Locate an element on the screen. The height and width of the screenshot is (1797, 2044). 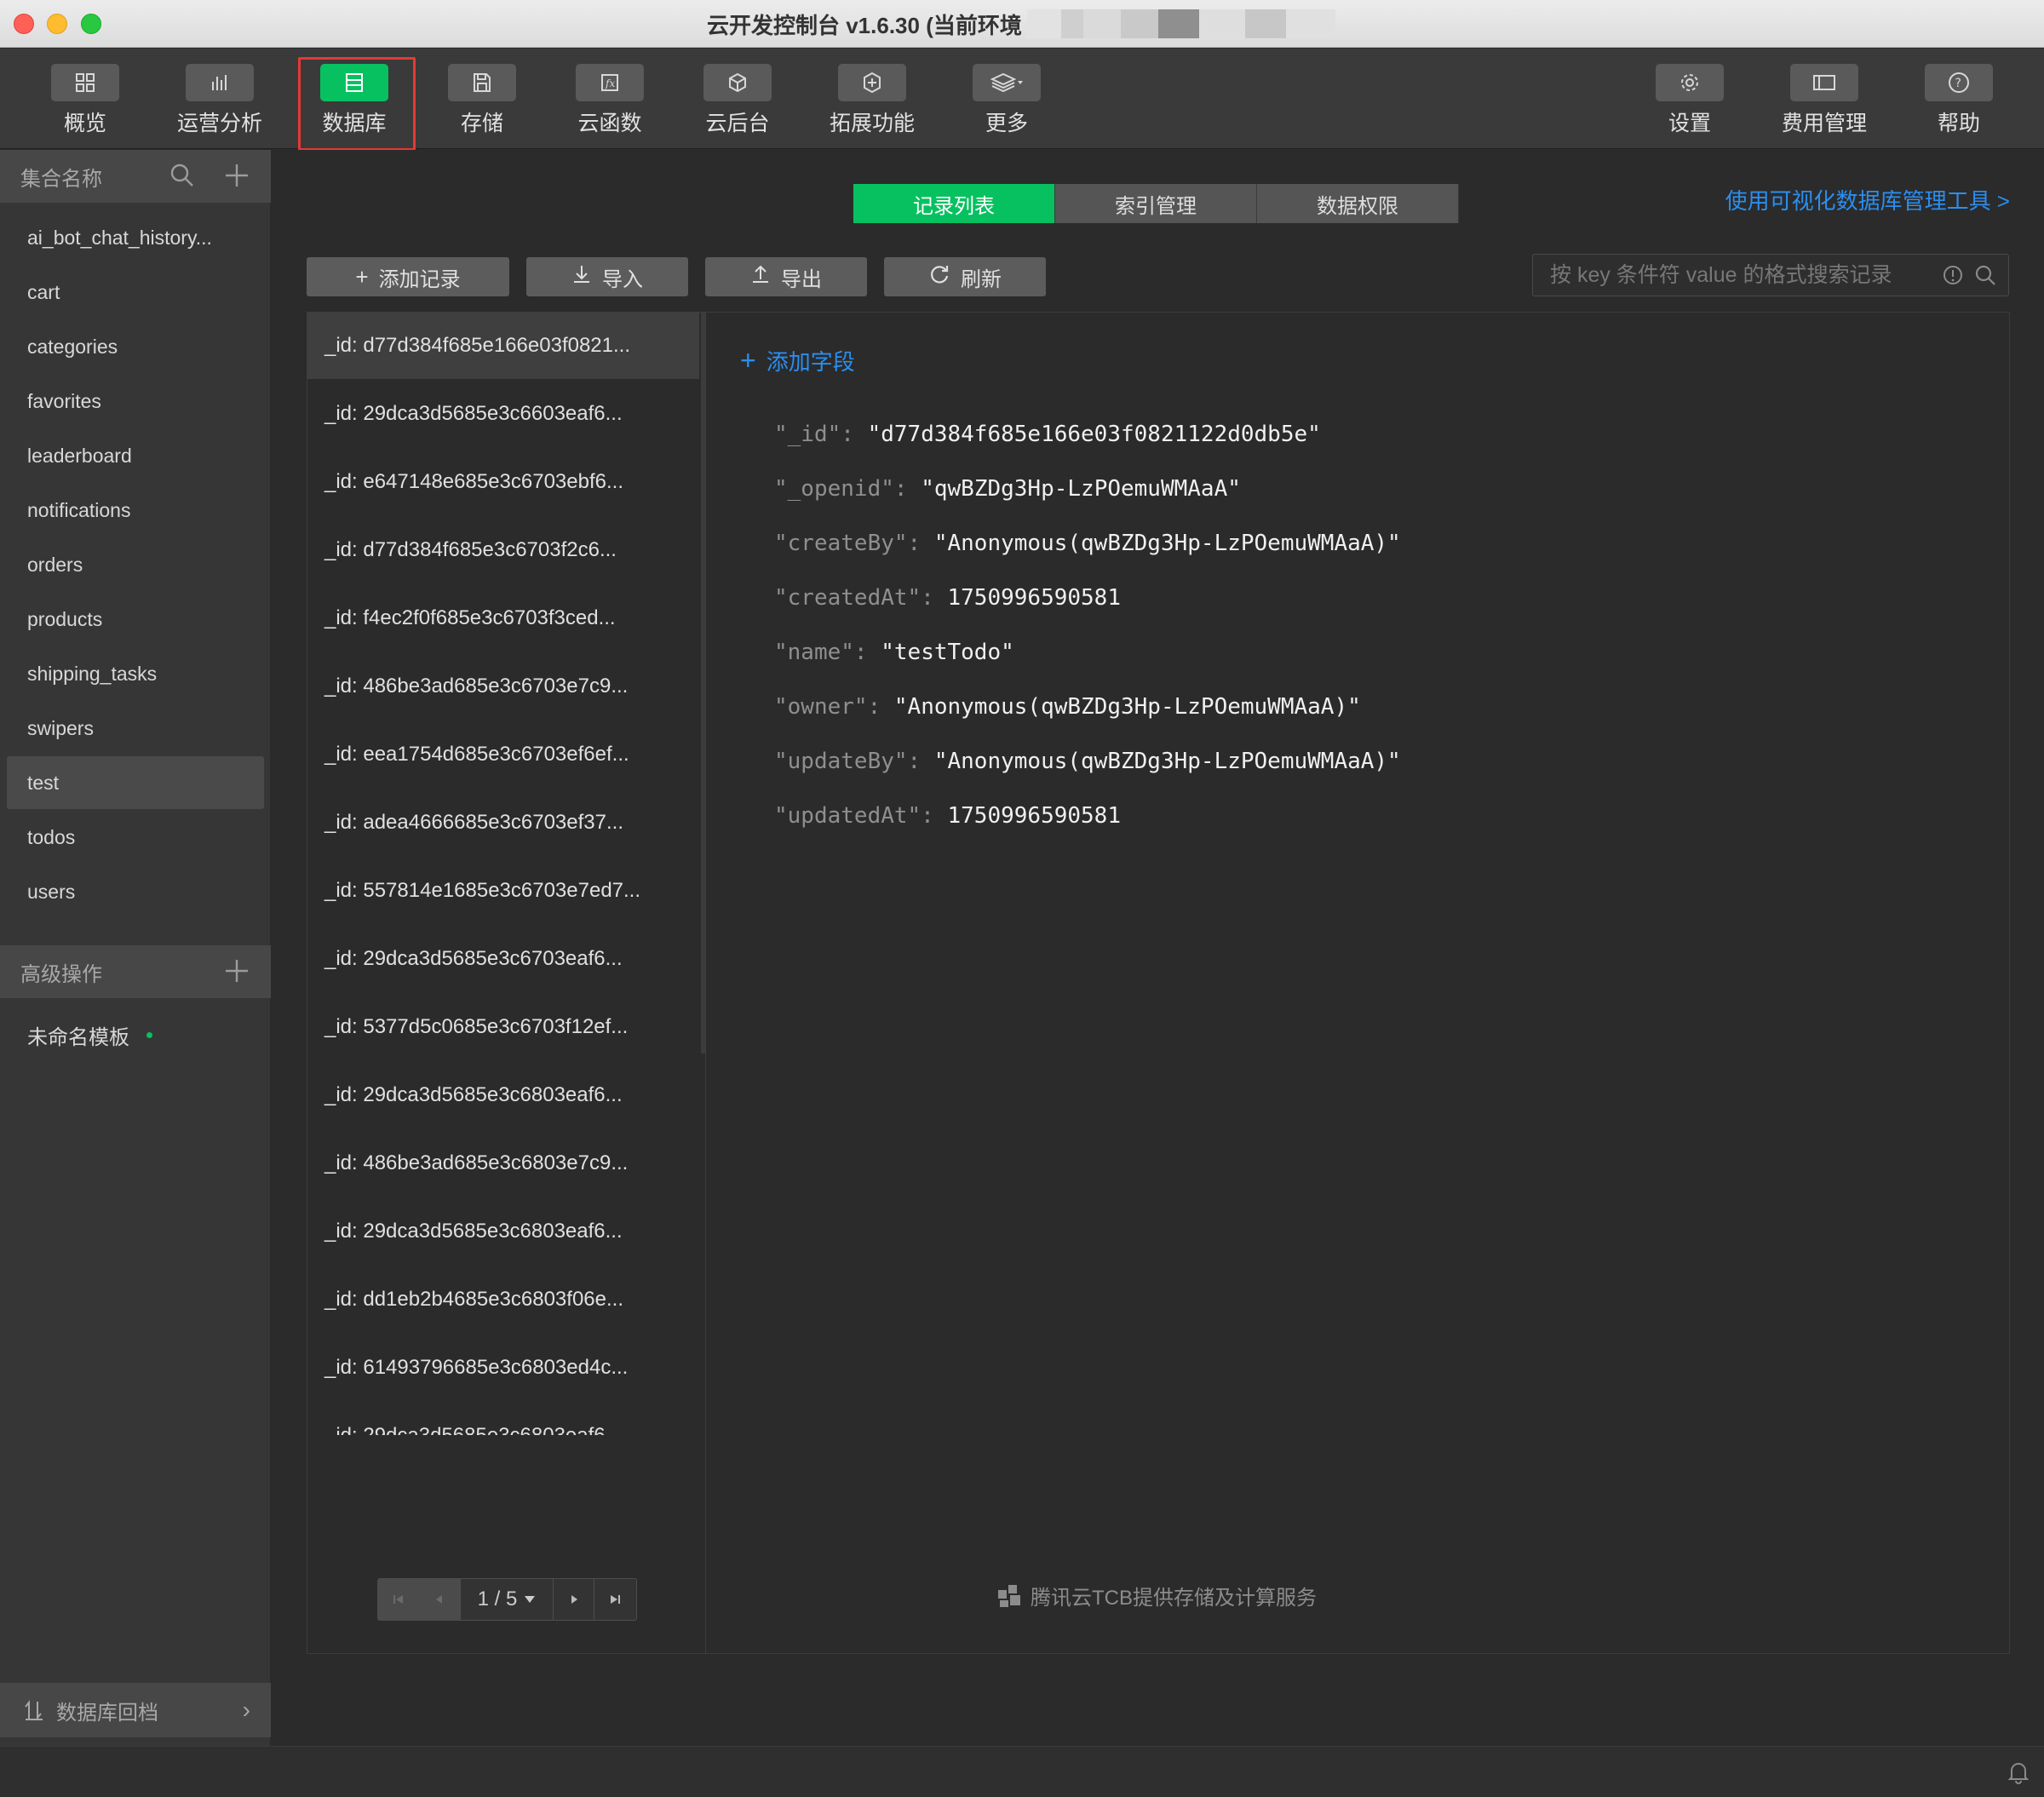
export-button: 导出 is located at coordinates (786, 276).